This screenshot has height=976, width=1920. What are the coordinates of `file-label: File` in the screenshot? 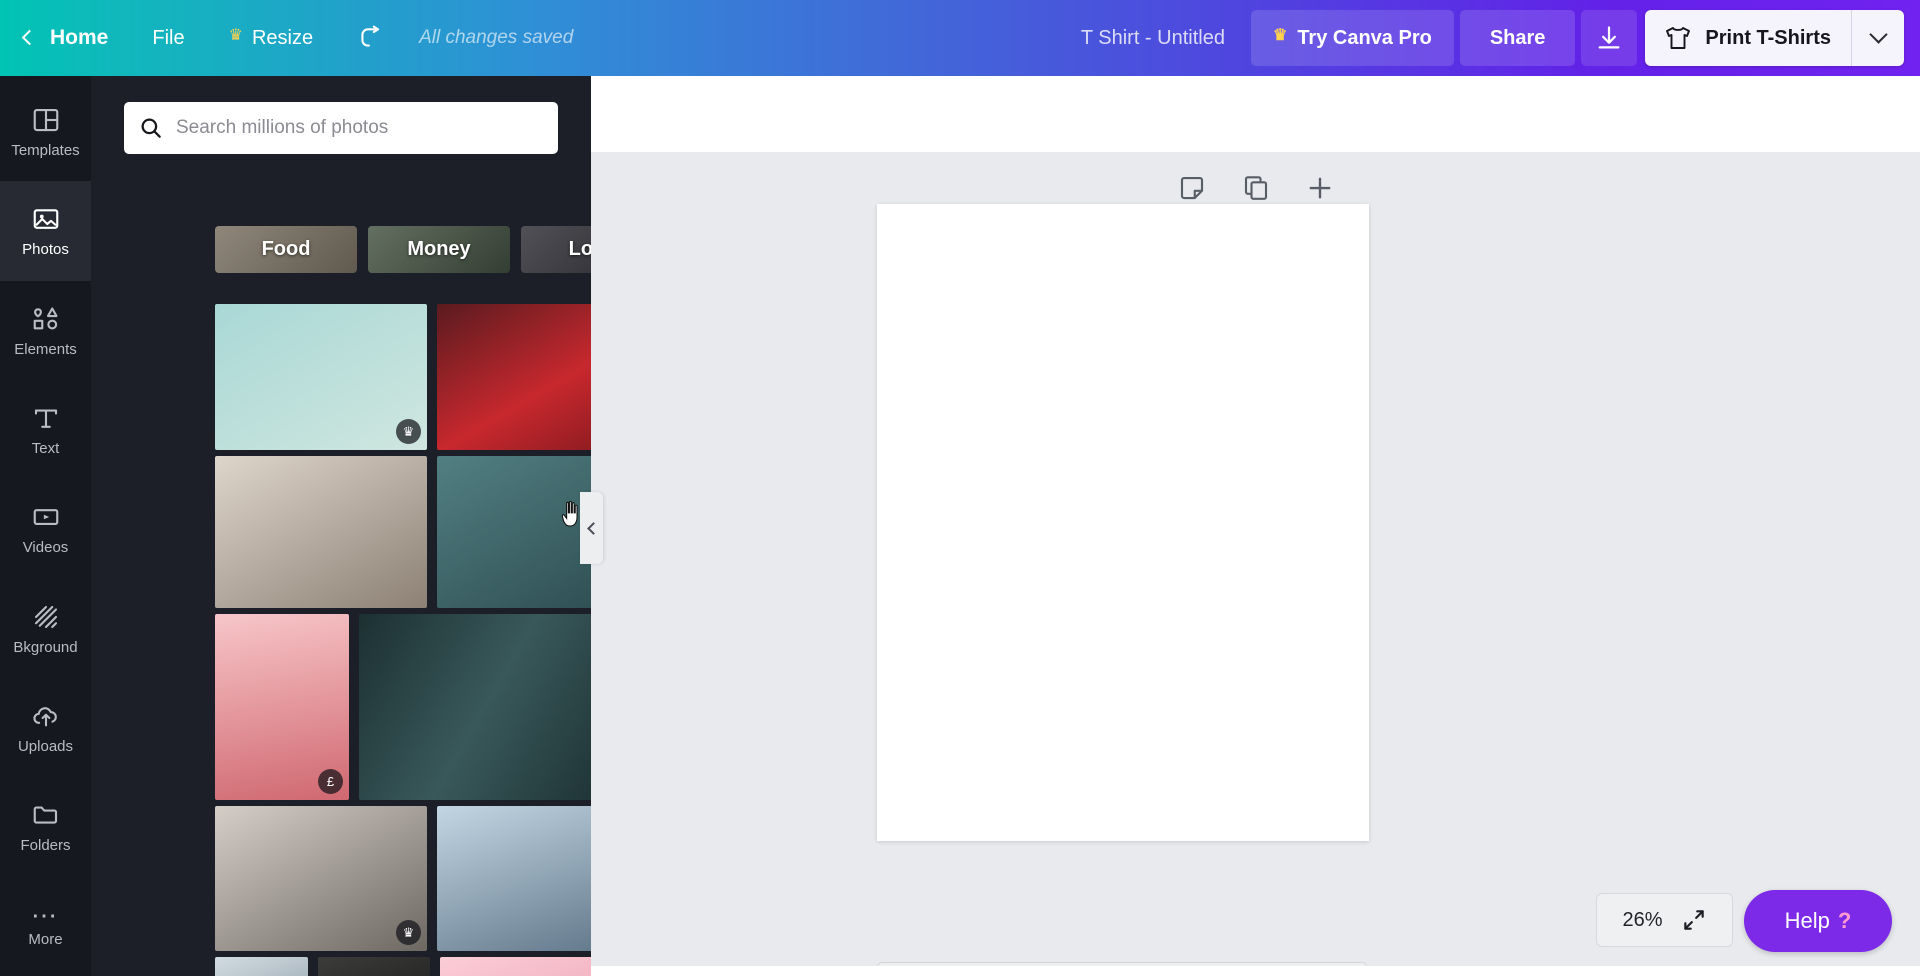 It's located at (168, 37).